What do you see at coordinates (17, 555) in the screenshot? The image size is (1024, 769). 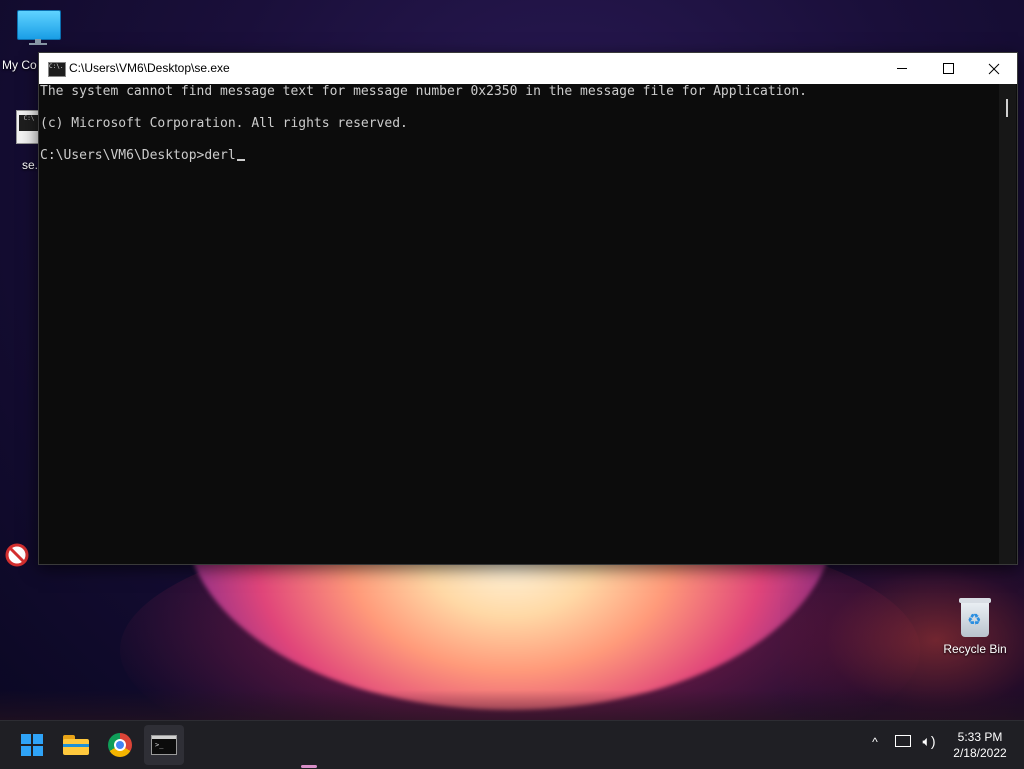 I see `no-entry-icon` at bounding box center [17, 555].